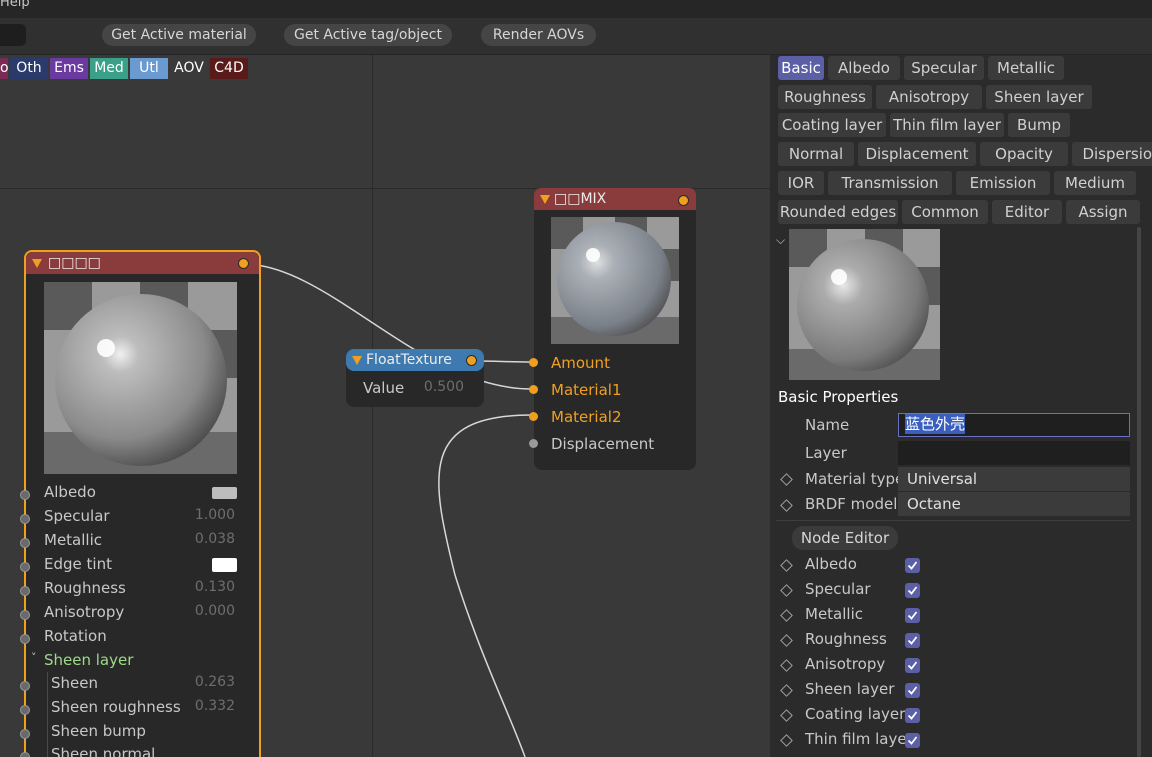 The image size is (1152, 757). Describe the element at coordinates (683, 200) in the screenshot. I see `mix-output-port` at that location.